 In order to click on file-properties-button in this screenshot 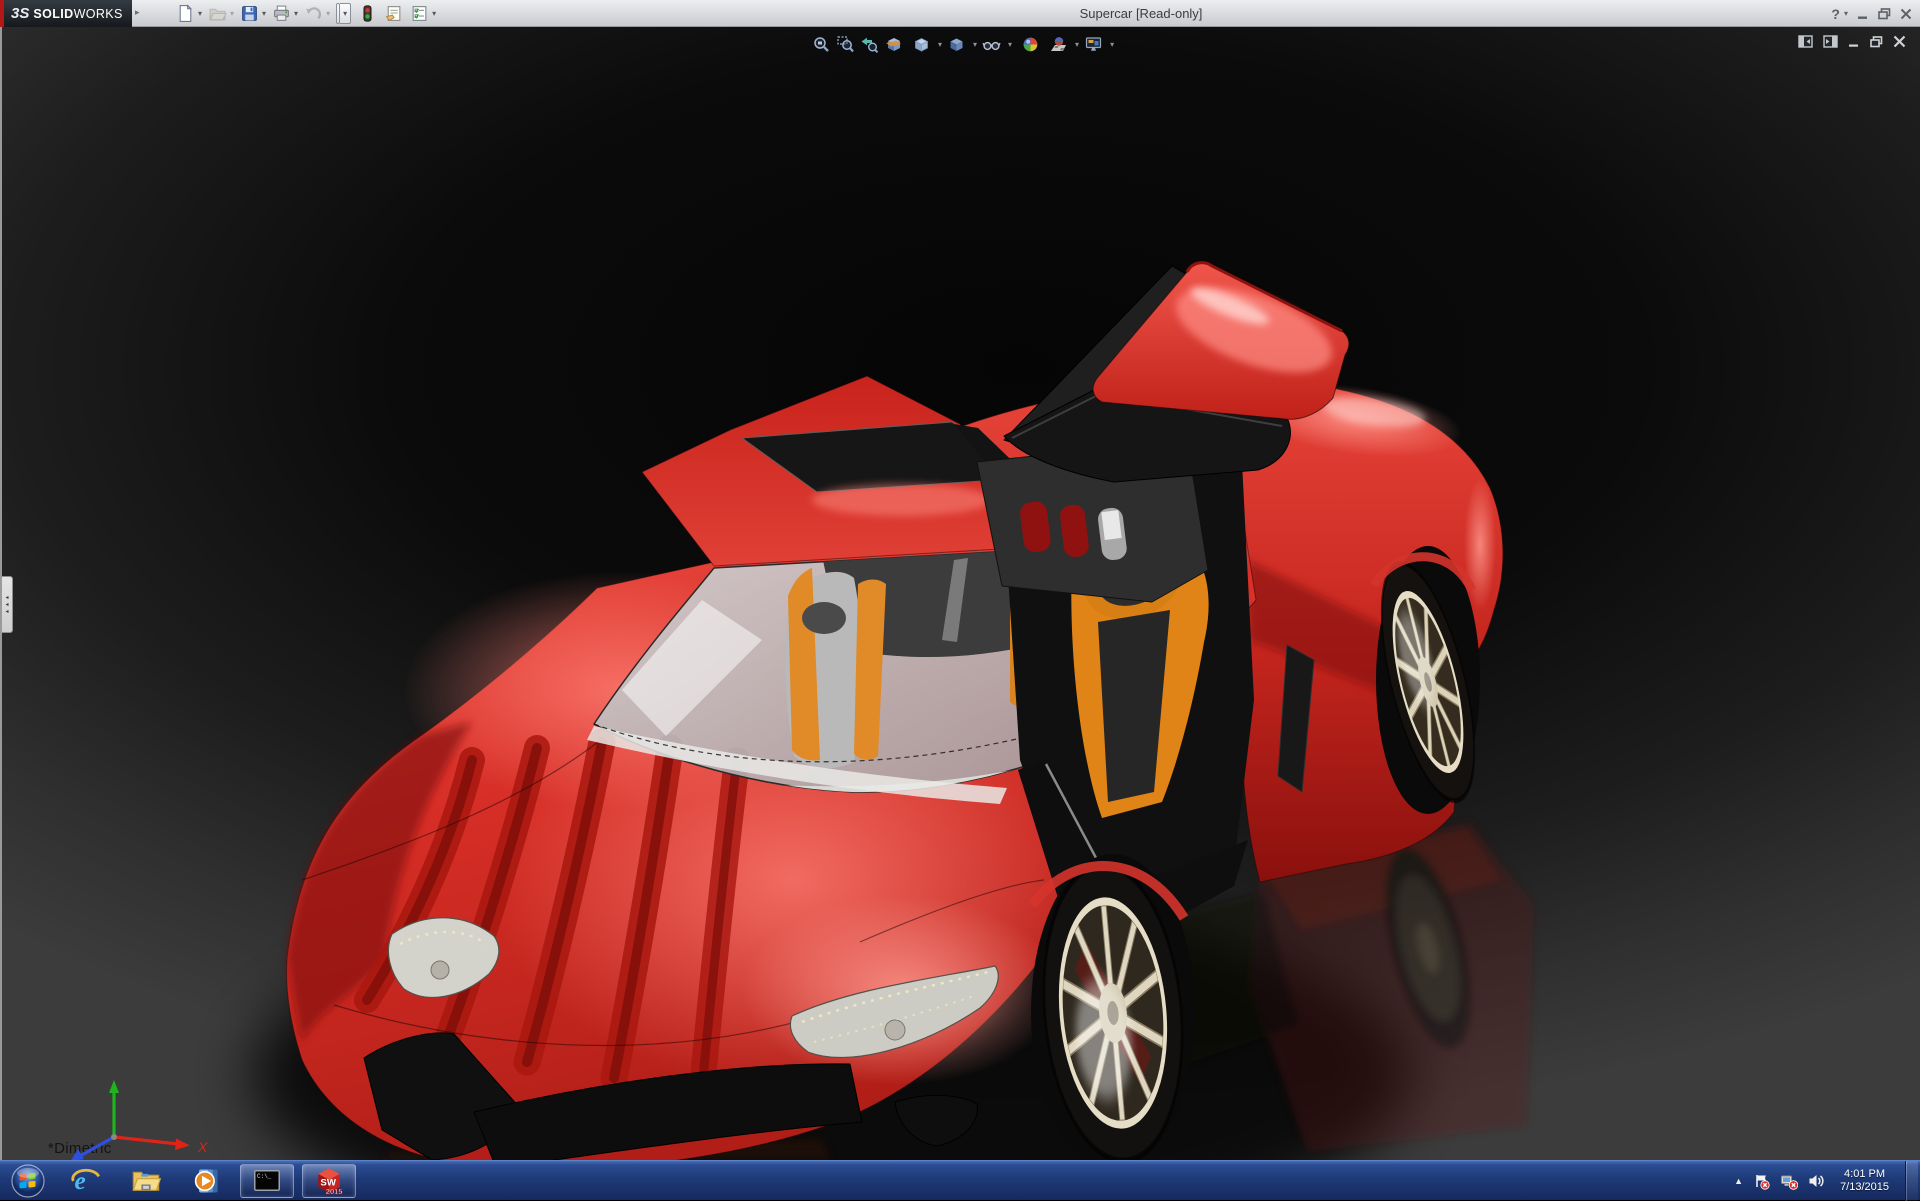, I will do `click(393, 13)`.